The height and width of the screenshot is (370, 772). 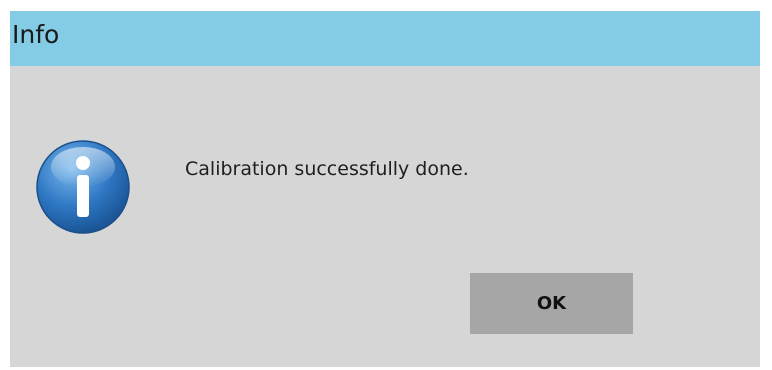 What do you see at coordinates (327, 169) in the screenshot?
I see `dialog-message: Calibration successfully done.` at bounding box center [327, 169].